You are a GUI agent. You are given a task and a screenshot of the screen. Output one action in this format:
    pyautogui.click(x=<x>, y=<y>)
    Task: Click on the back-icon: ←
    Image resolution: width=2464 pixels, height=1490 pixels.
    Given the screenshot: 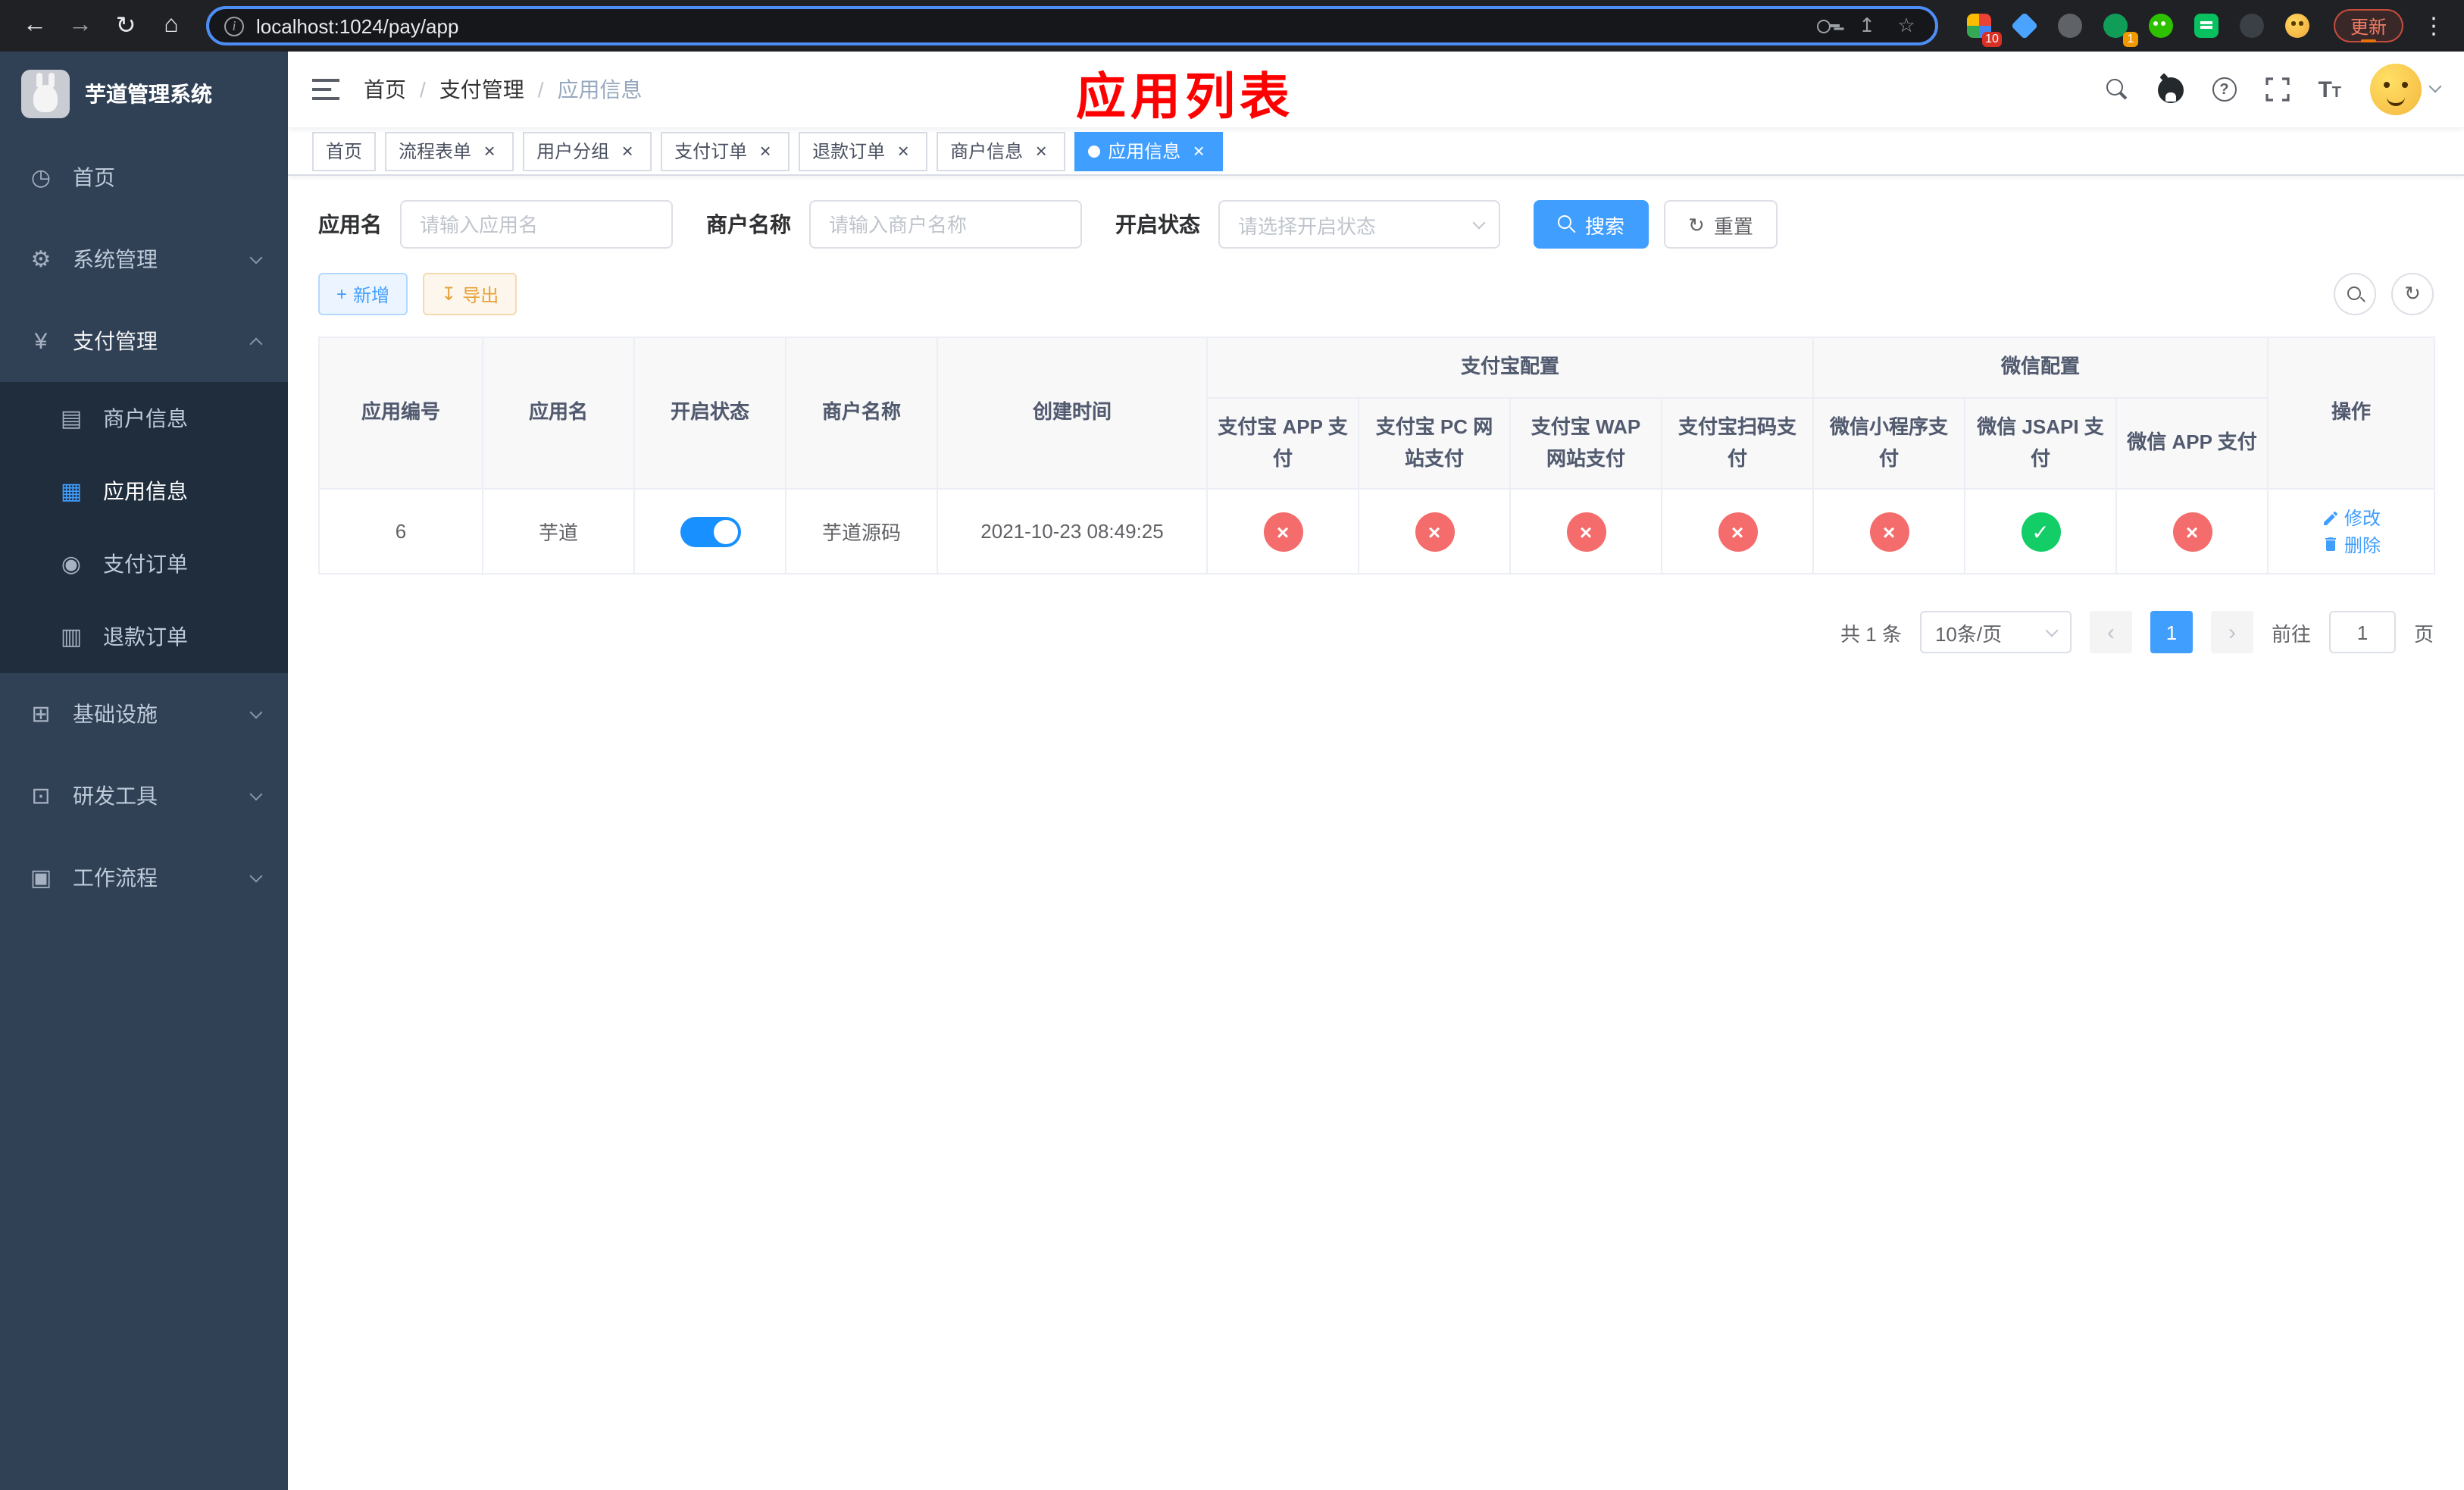 What is the action you would take?
    pyautogui.click(x=35, y=26)
    